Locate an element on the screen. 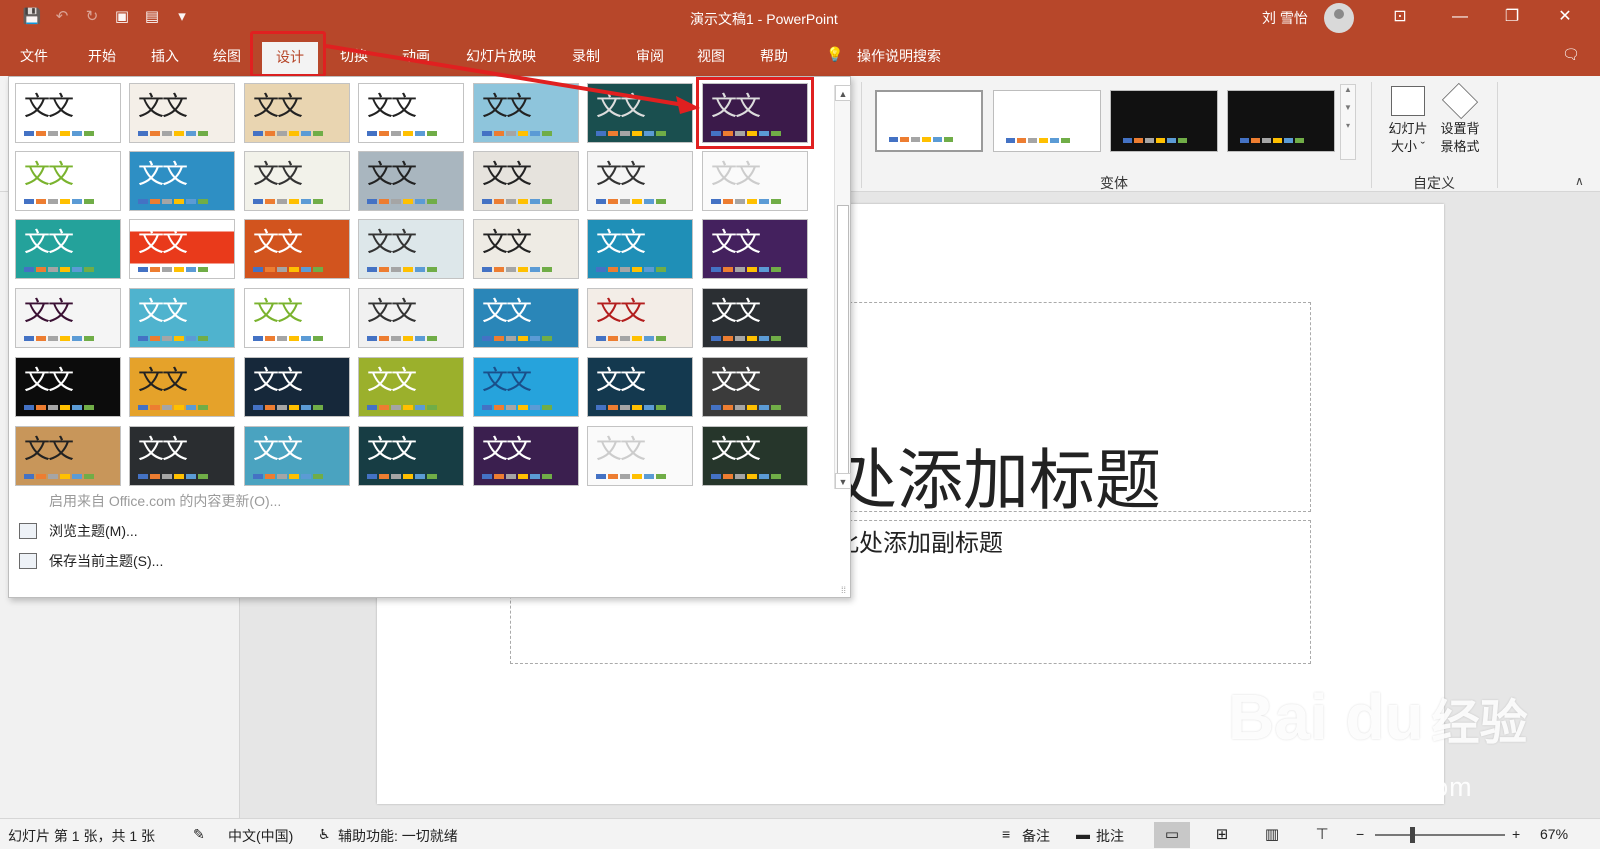 This screenshot has height=849, width=1600. tab-view: 视图 is located at coordinates (711, 56).